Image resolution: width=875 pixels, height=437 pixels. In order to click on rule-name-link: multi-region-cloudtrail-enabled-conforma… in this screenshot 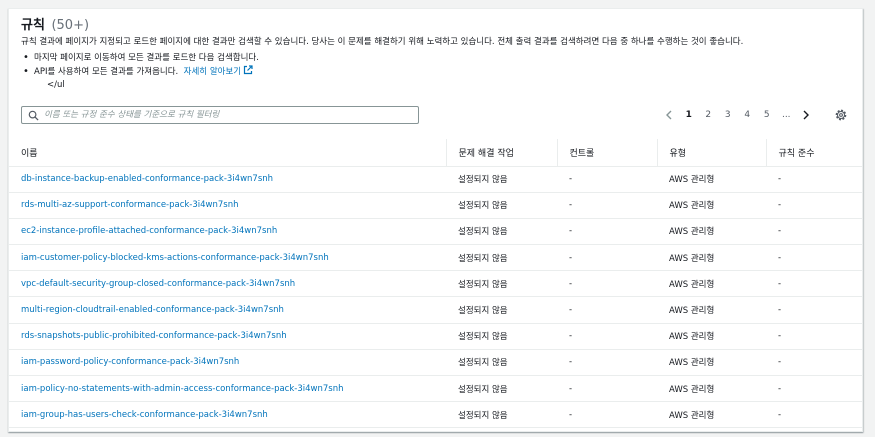, I will do `click(227, 310)`.